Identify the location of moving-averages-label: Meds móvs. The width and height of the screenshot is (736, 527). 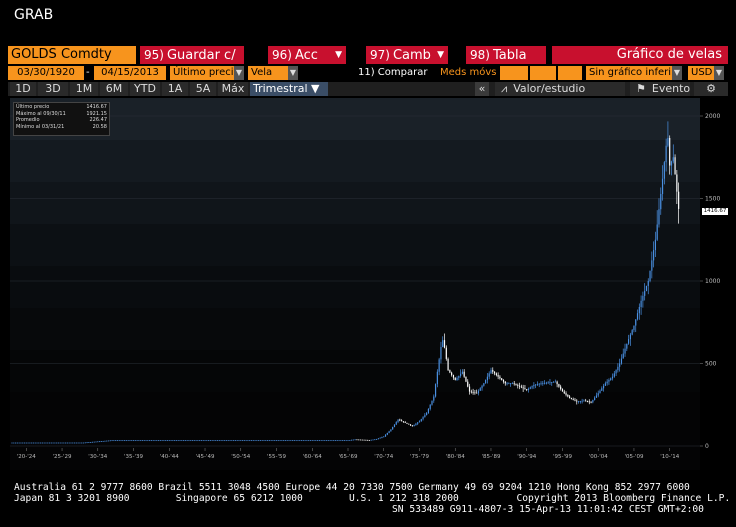
(468, 72).